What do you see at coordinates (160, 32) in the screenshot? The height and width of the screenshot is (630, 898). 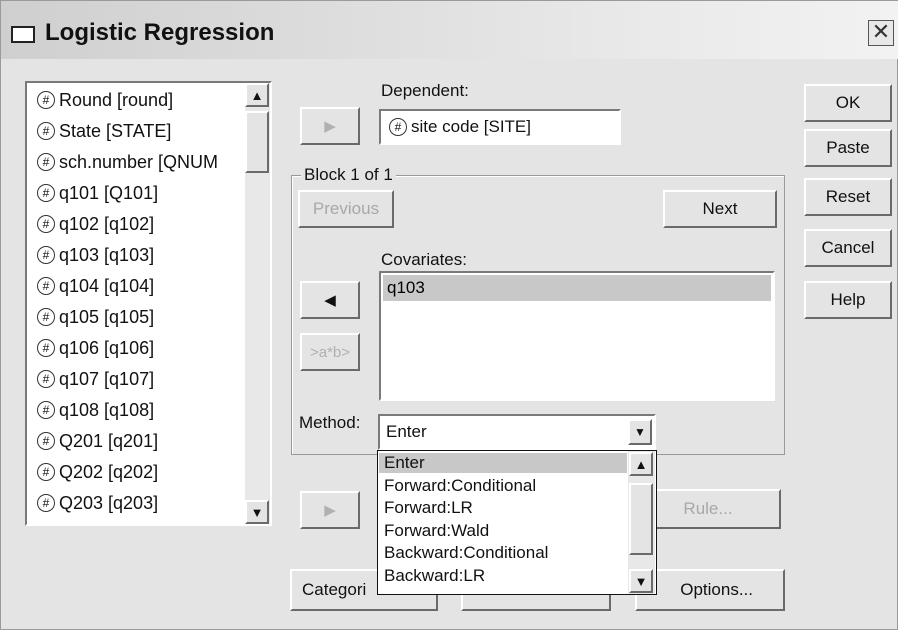 I see `window-title: Logistic Regression` at bounding box center [160, 32].